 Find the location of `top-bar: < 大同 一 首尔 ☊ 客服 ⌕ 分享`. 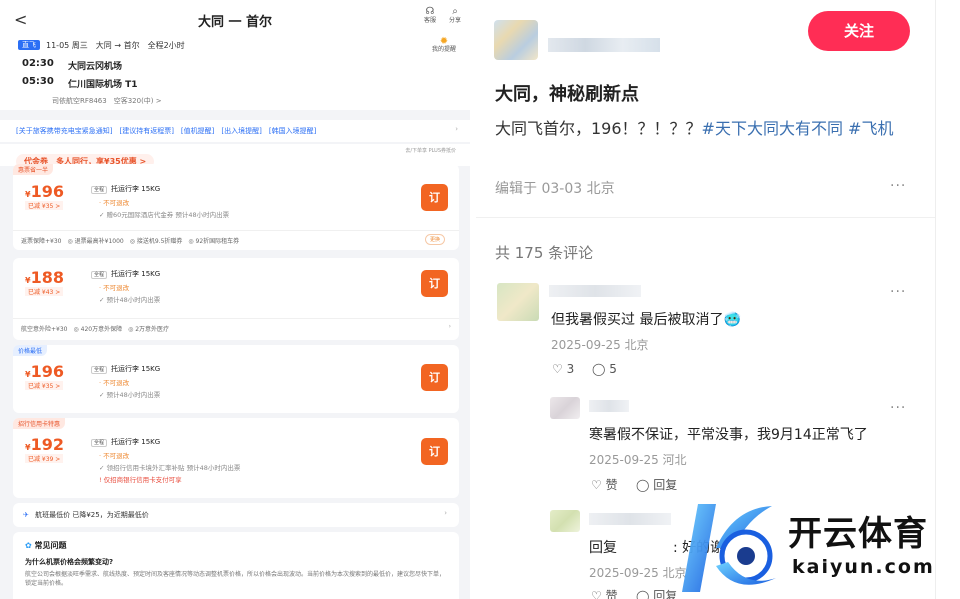

top-bar: < 大同 一 首尔 ☊ 客服 ⌕ 分享 is located at coordinates (235, 19).